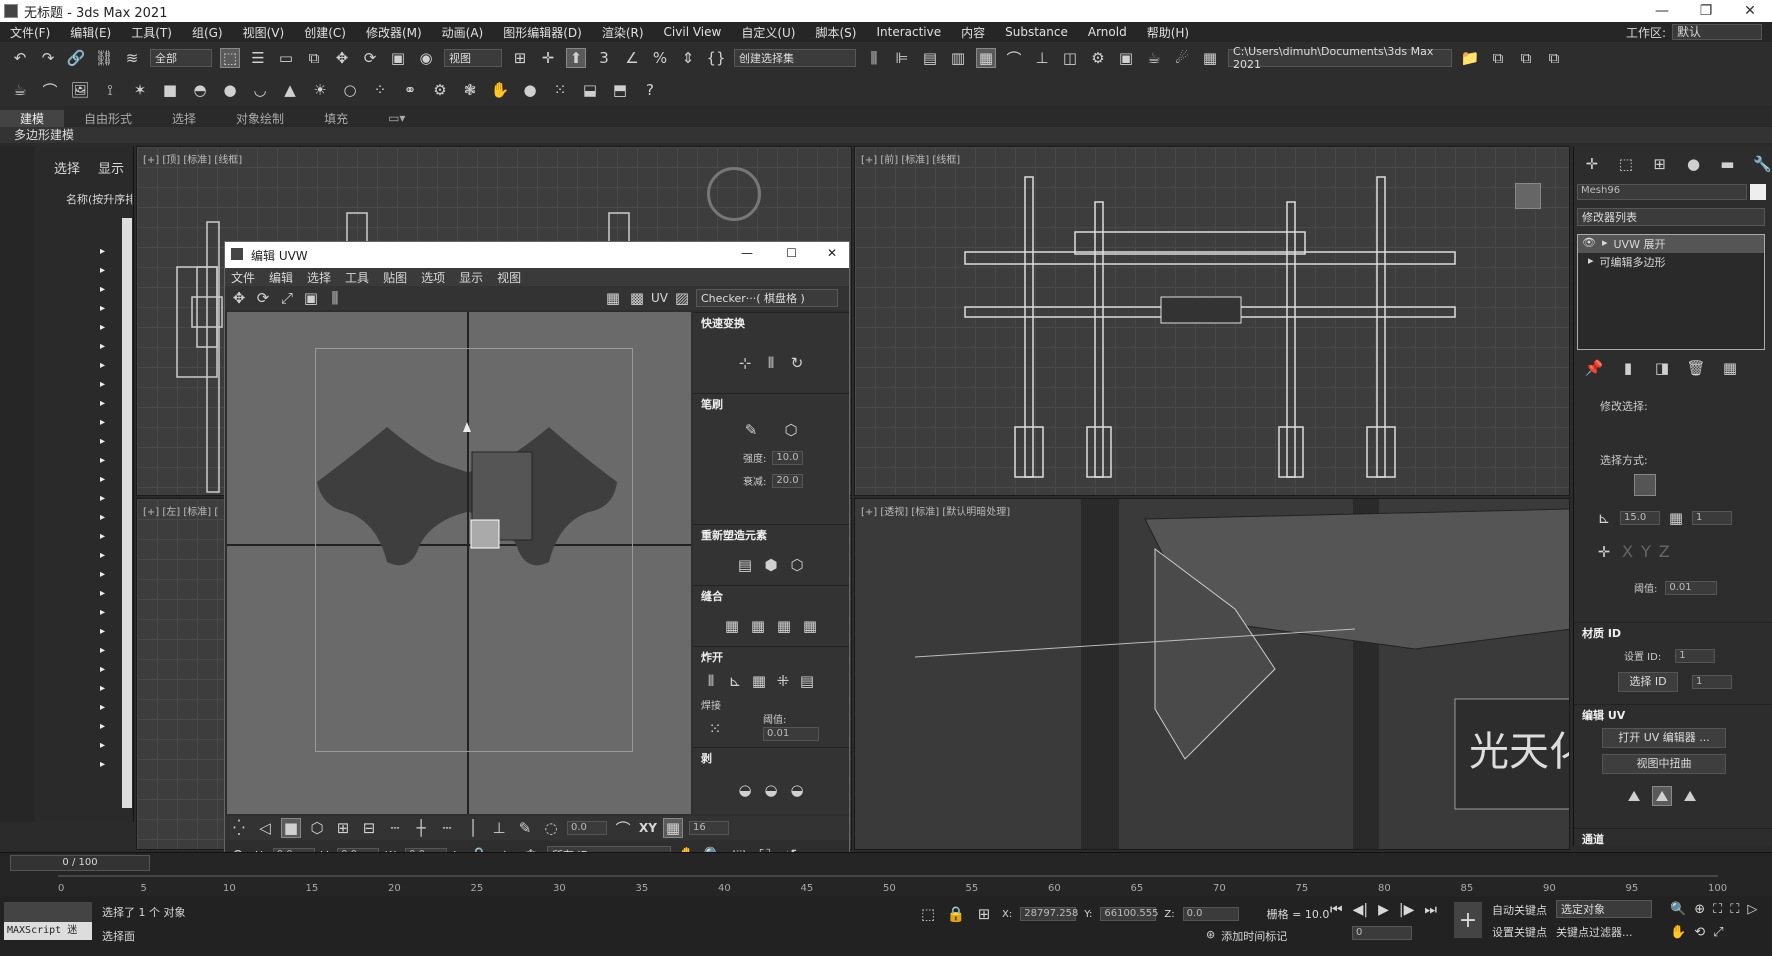 The image size is (1772, 956). Describe the element at coordinates (928, 914) in the screenshot. I see `isolate-icon: ⬚` at that location.